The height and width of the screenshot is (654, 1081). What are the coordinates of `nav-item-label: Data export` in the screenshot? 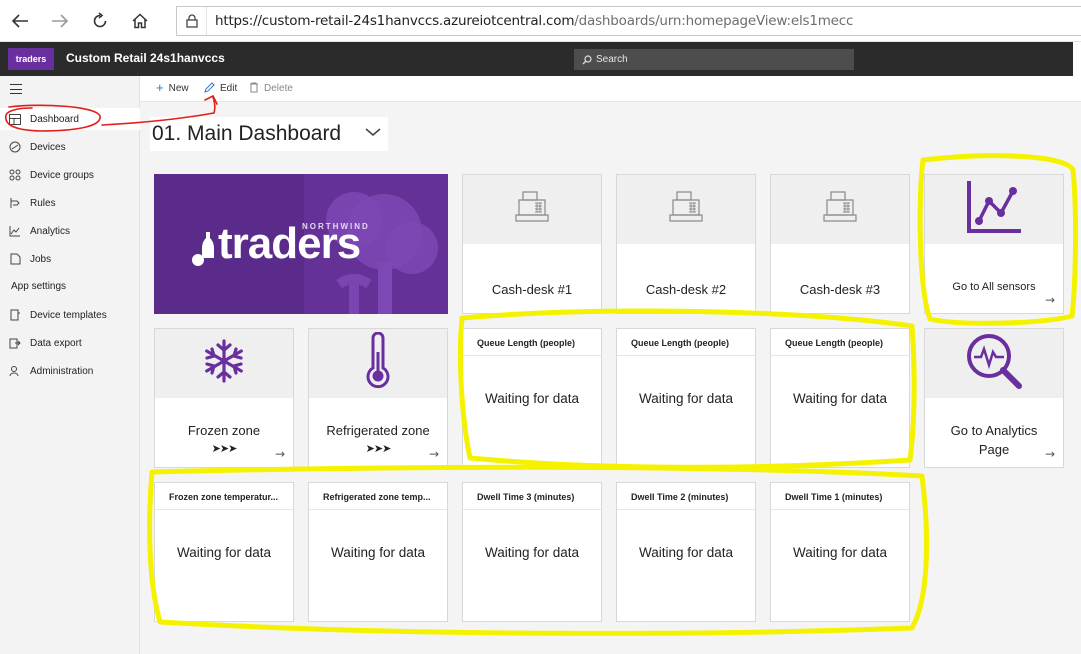 It's located at (56, 343).